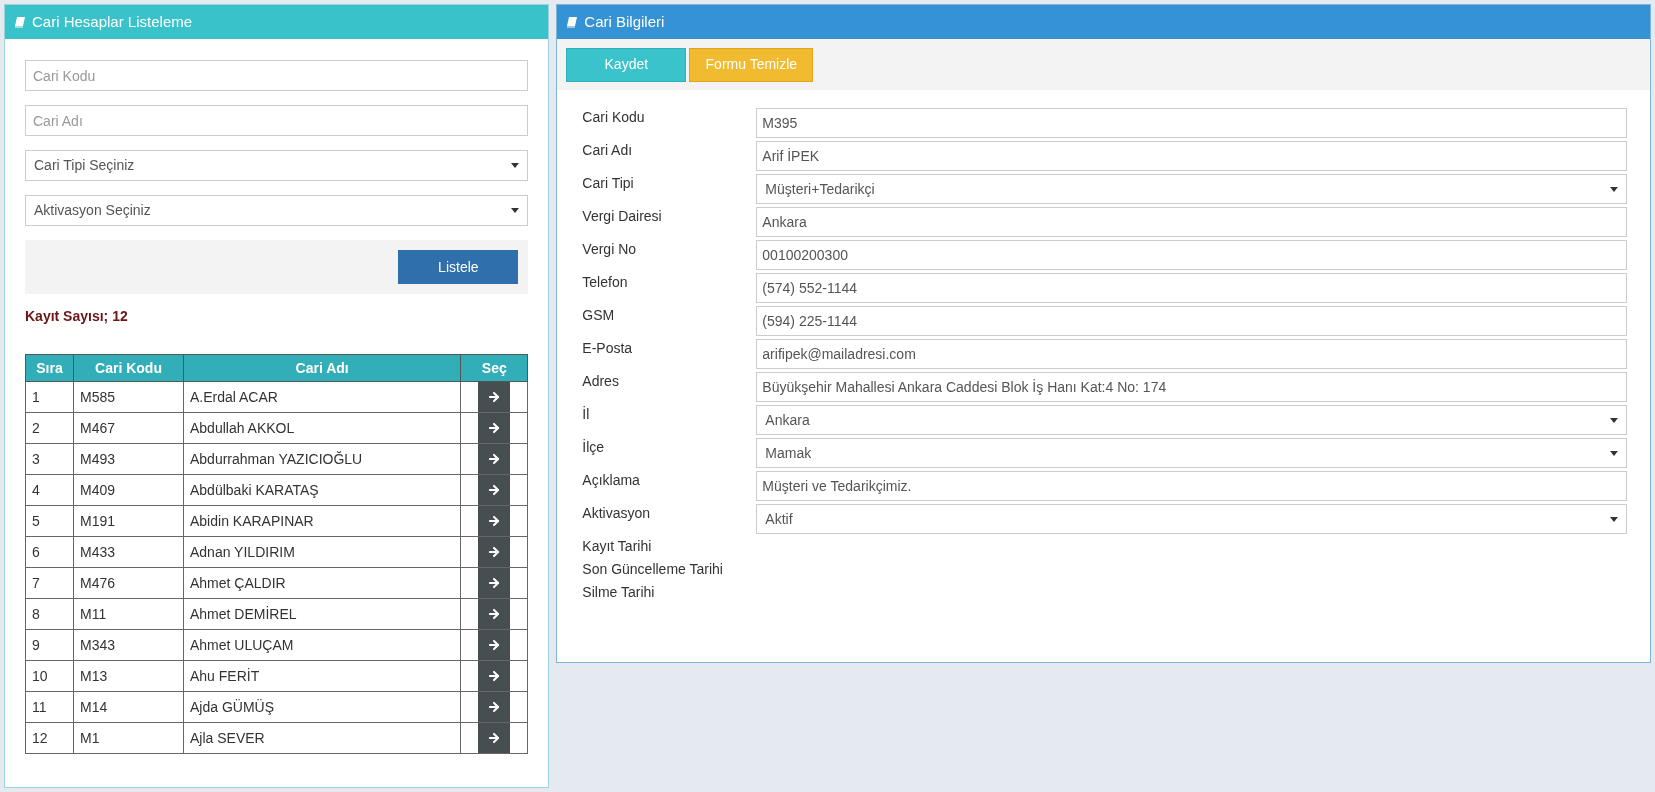 This screenshot has width=1655, height=792. Describe the element at coordinates (49, 397) in the screenshot. I see `table-cell: 1` at that location.